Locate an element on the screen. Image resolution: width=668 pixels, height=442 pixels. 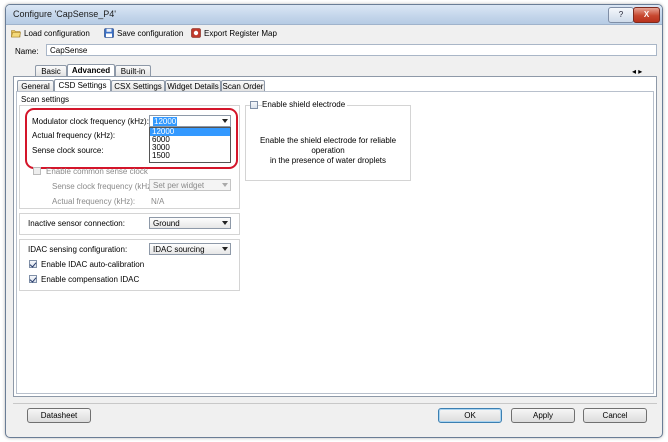
common-sense-clock-label: Enable common sense clock is located at coordinates (97, 171).